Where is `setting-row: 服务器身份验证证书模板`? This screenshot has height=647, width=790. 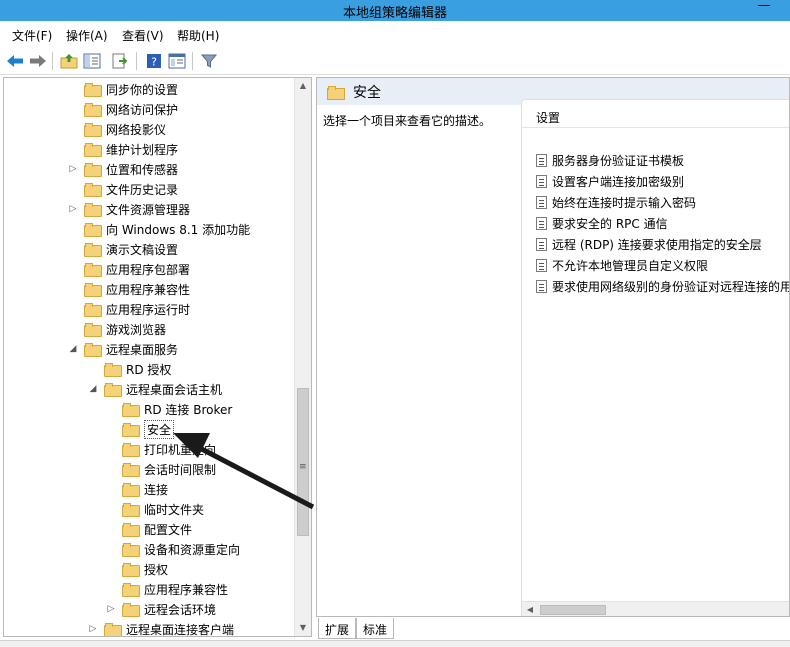
setting-row: 服务器身份验证证书模板 is located at coordinates (610, 160).